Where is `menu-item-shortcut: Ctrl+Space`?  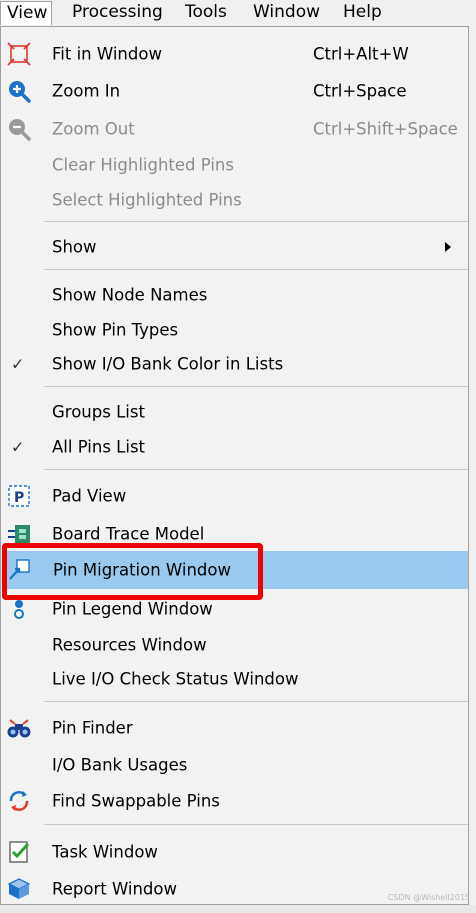
menu-item-shortcut: Ctrl+Space is located at coordinates (360, 91).